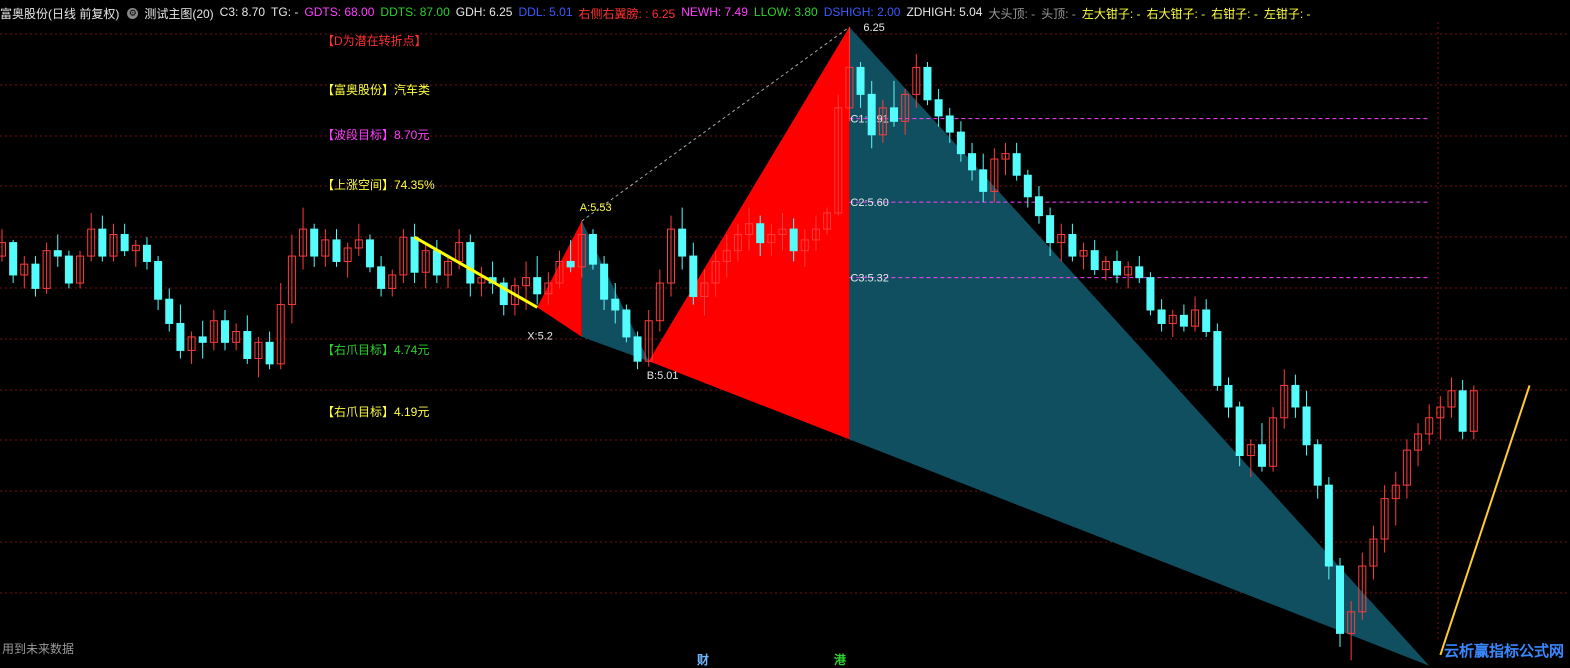  What do you see at coordinates (415, 11) in the screenshot?
I see `indicator-field: DDTS: 87.00` at bounding box center [415, 11].